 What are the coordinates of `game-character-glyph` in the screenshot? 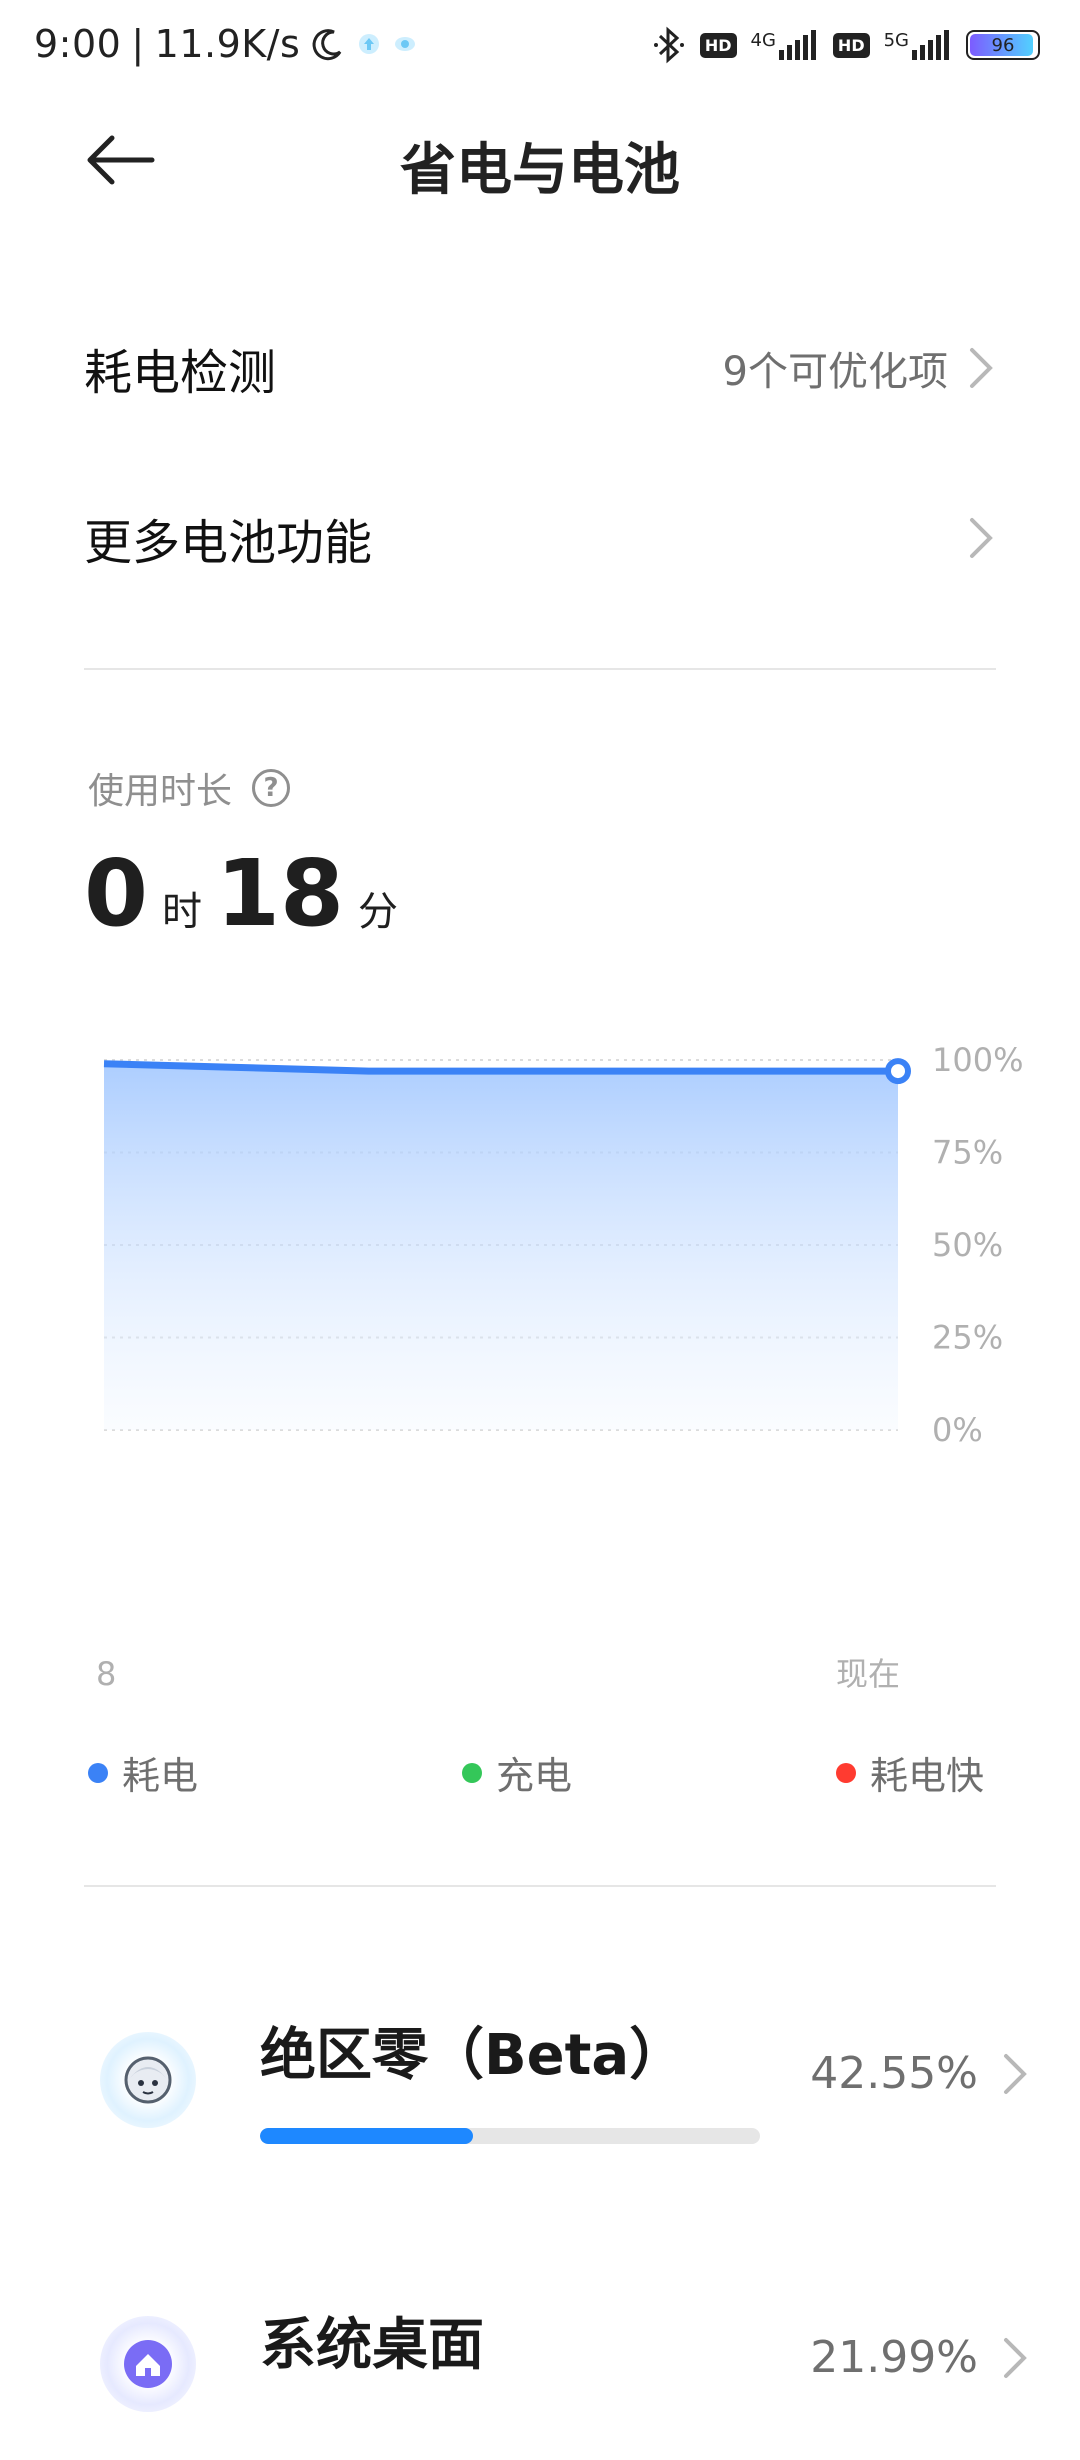 It's located at (148, 2080).